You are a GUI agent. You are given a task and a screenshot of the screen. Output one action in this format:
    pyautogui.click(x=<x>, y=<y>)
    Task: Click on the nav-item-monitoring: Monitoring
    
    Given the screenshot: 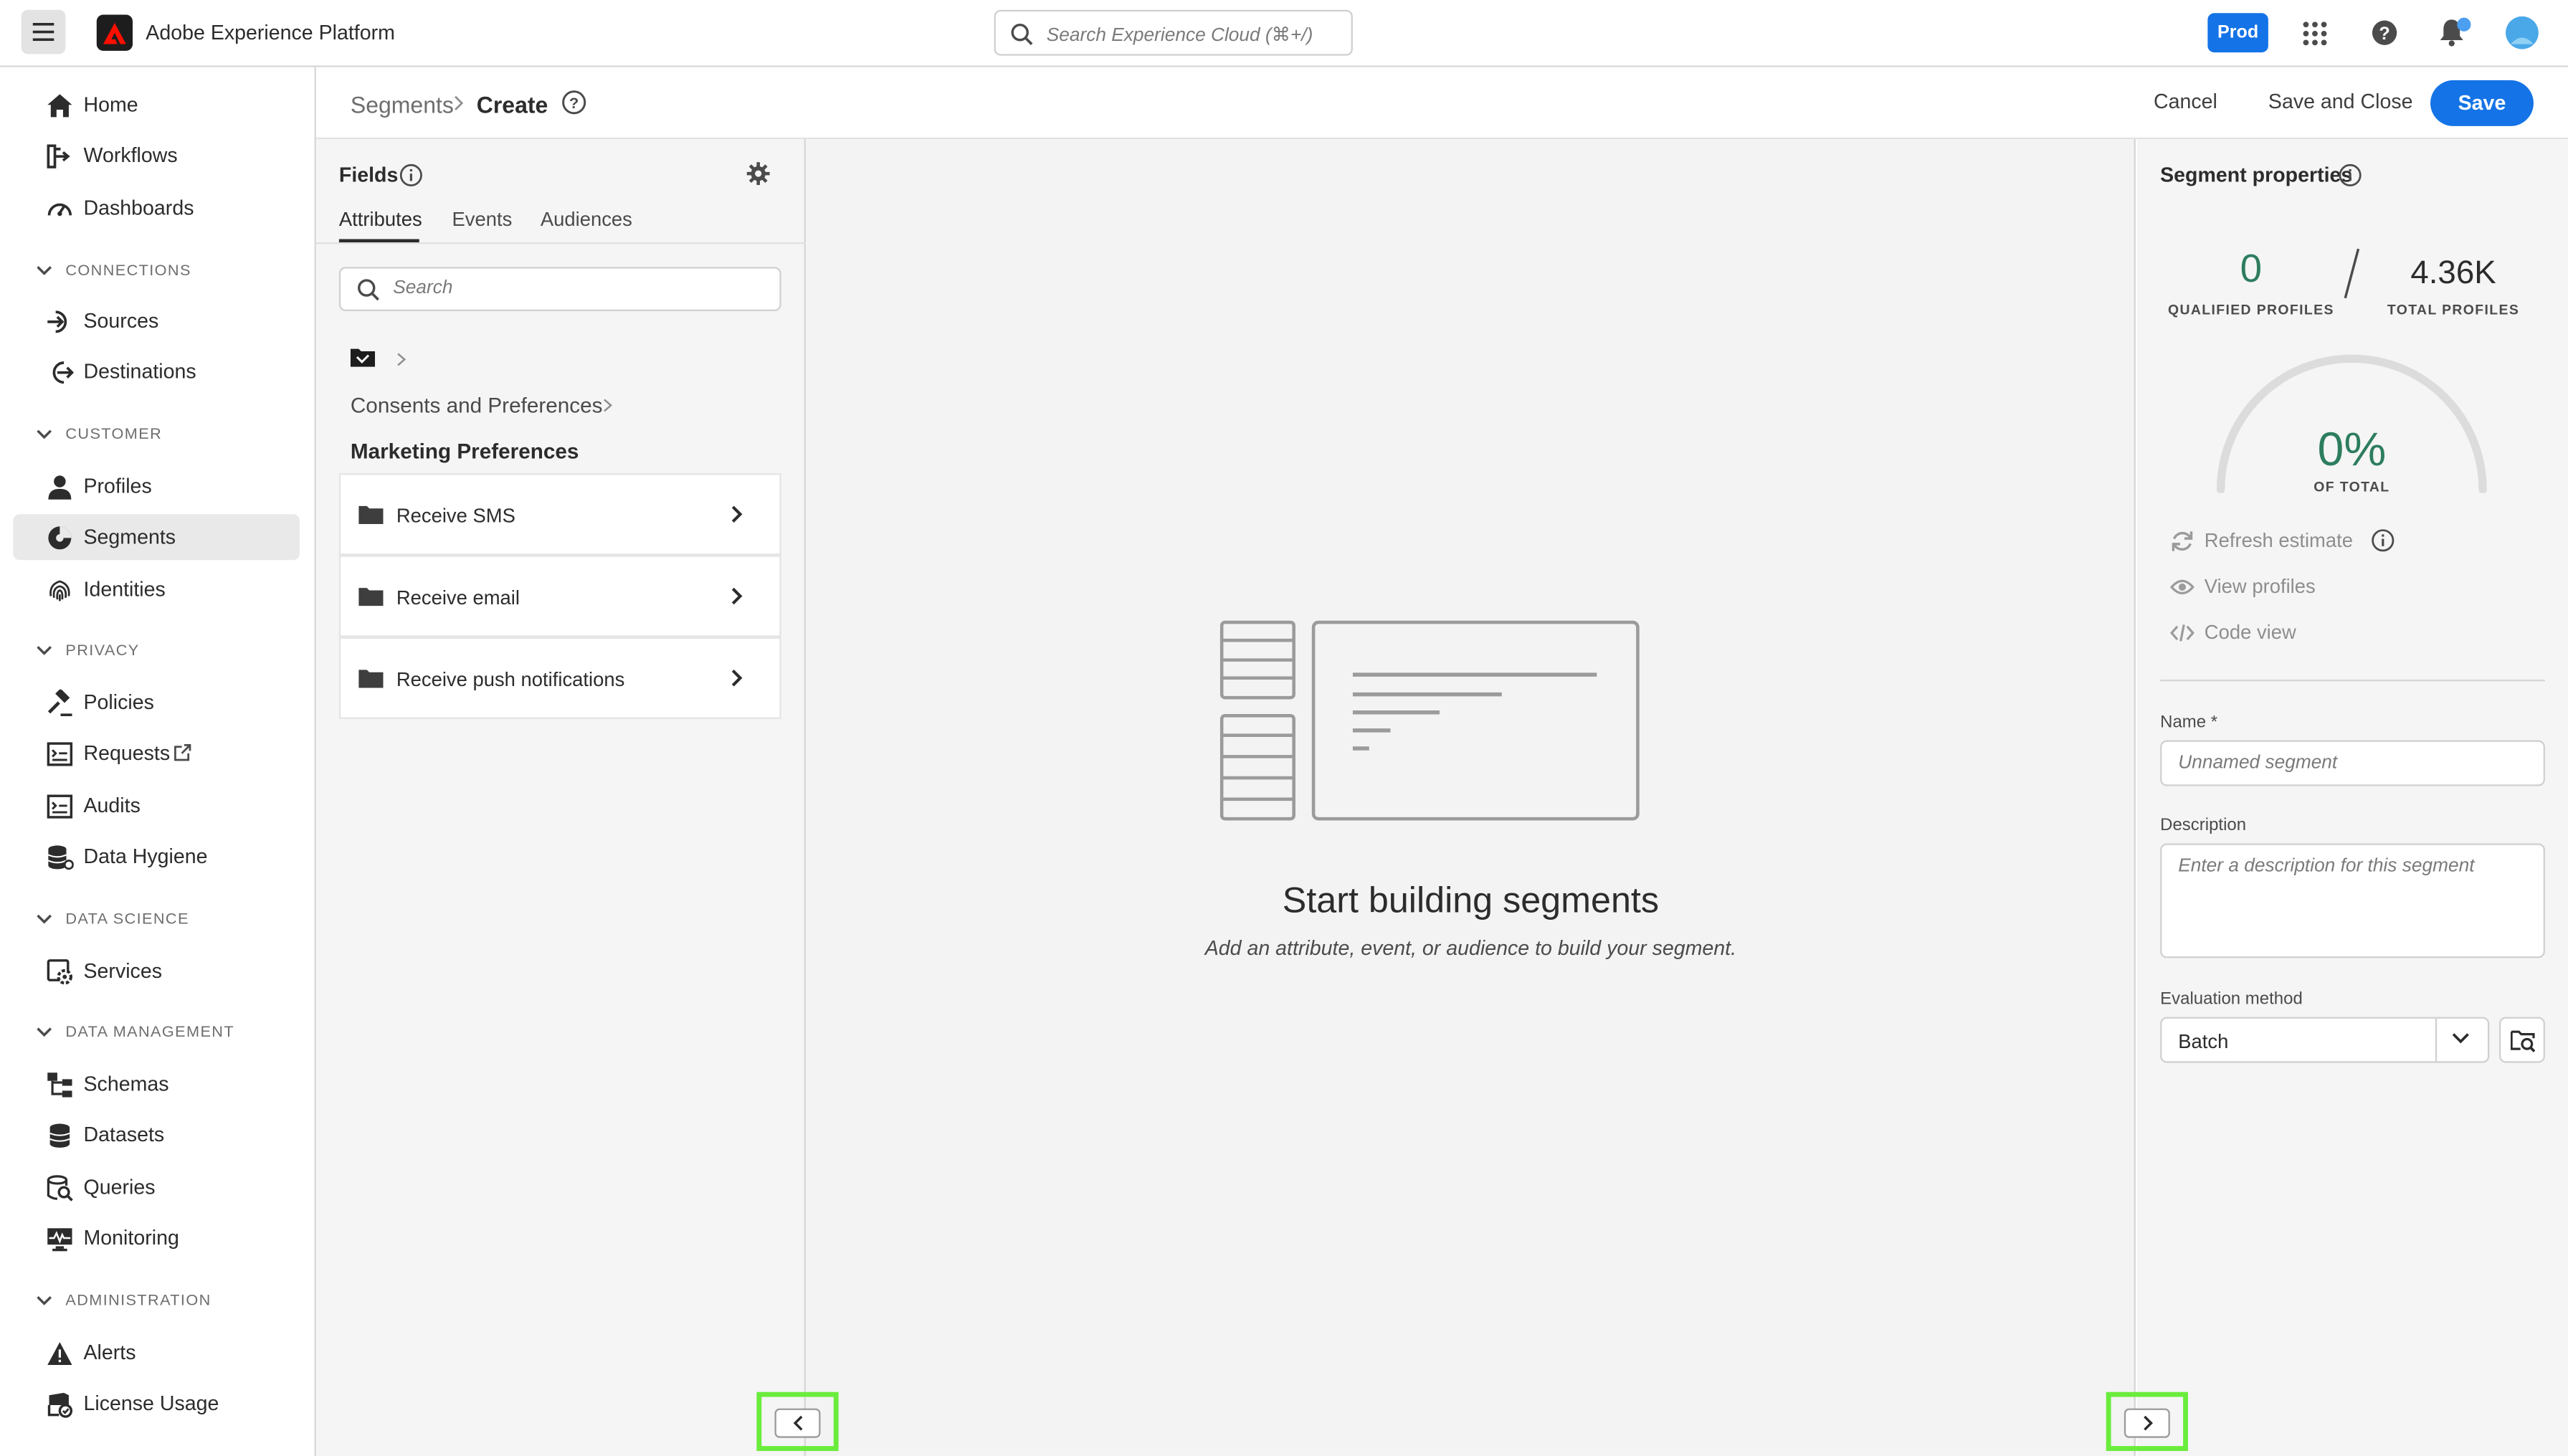 What is the action you would take?
    pyautogui.click(x=156, y=1238)
    